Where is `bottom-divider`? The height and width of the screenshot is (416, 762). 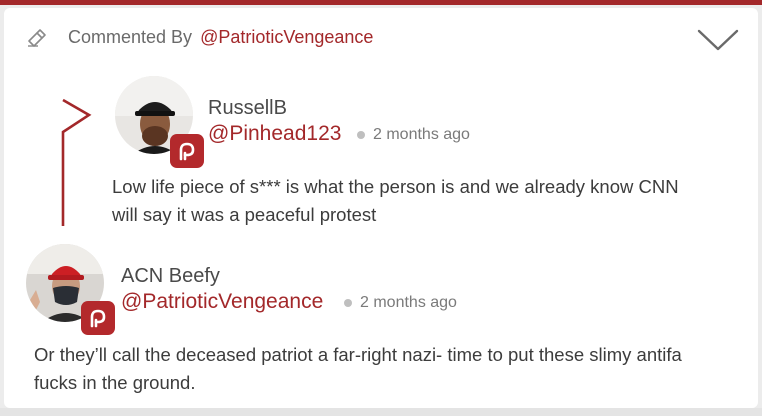
bottom-divider is located at coordinates (381, 412).